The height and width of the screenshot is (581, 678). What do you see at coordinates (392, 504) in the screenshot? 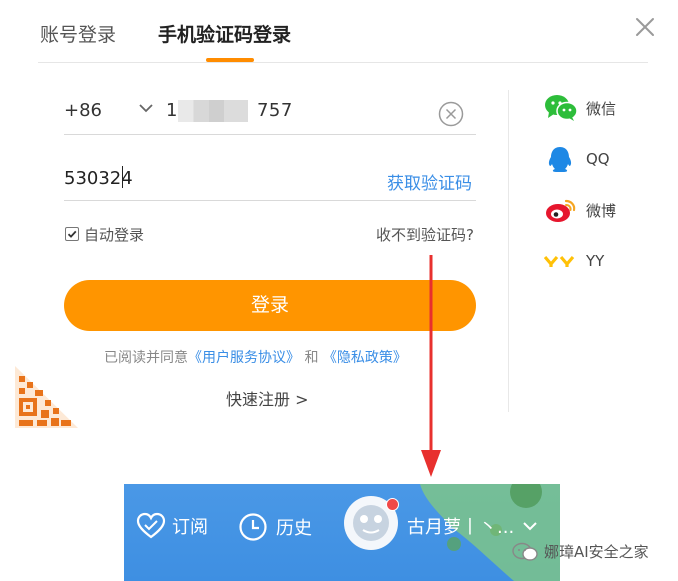
I see `notification-dot` at bounding box center [392, 504].